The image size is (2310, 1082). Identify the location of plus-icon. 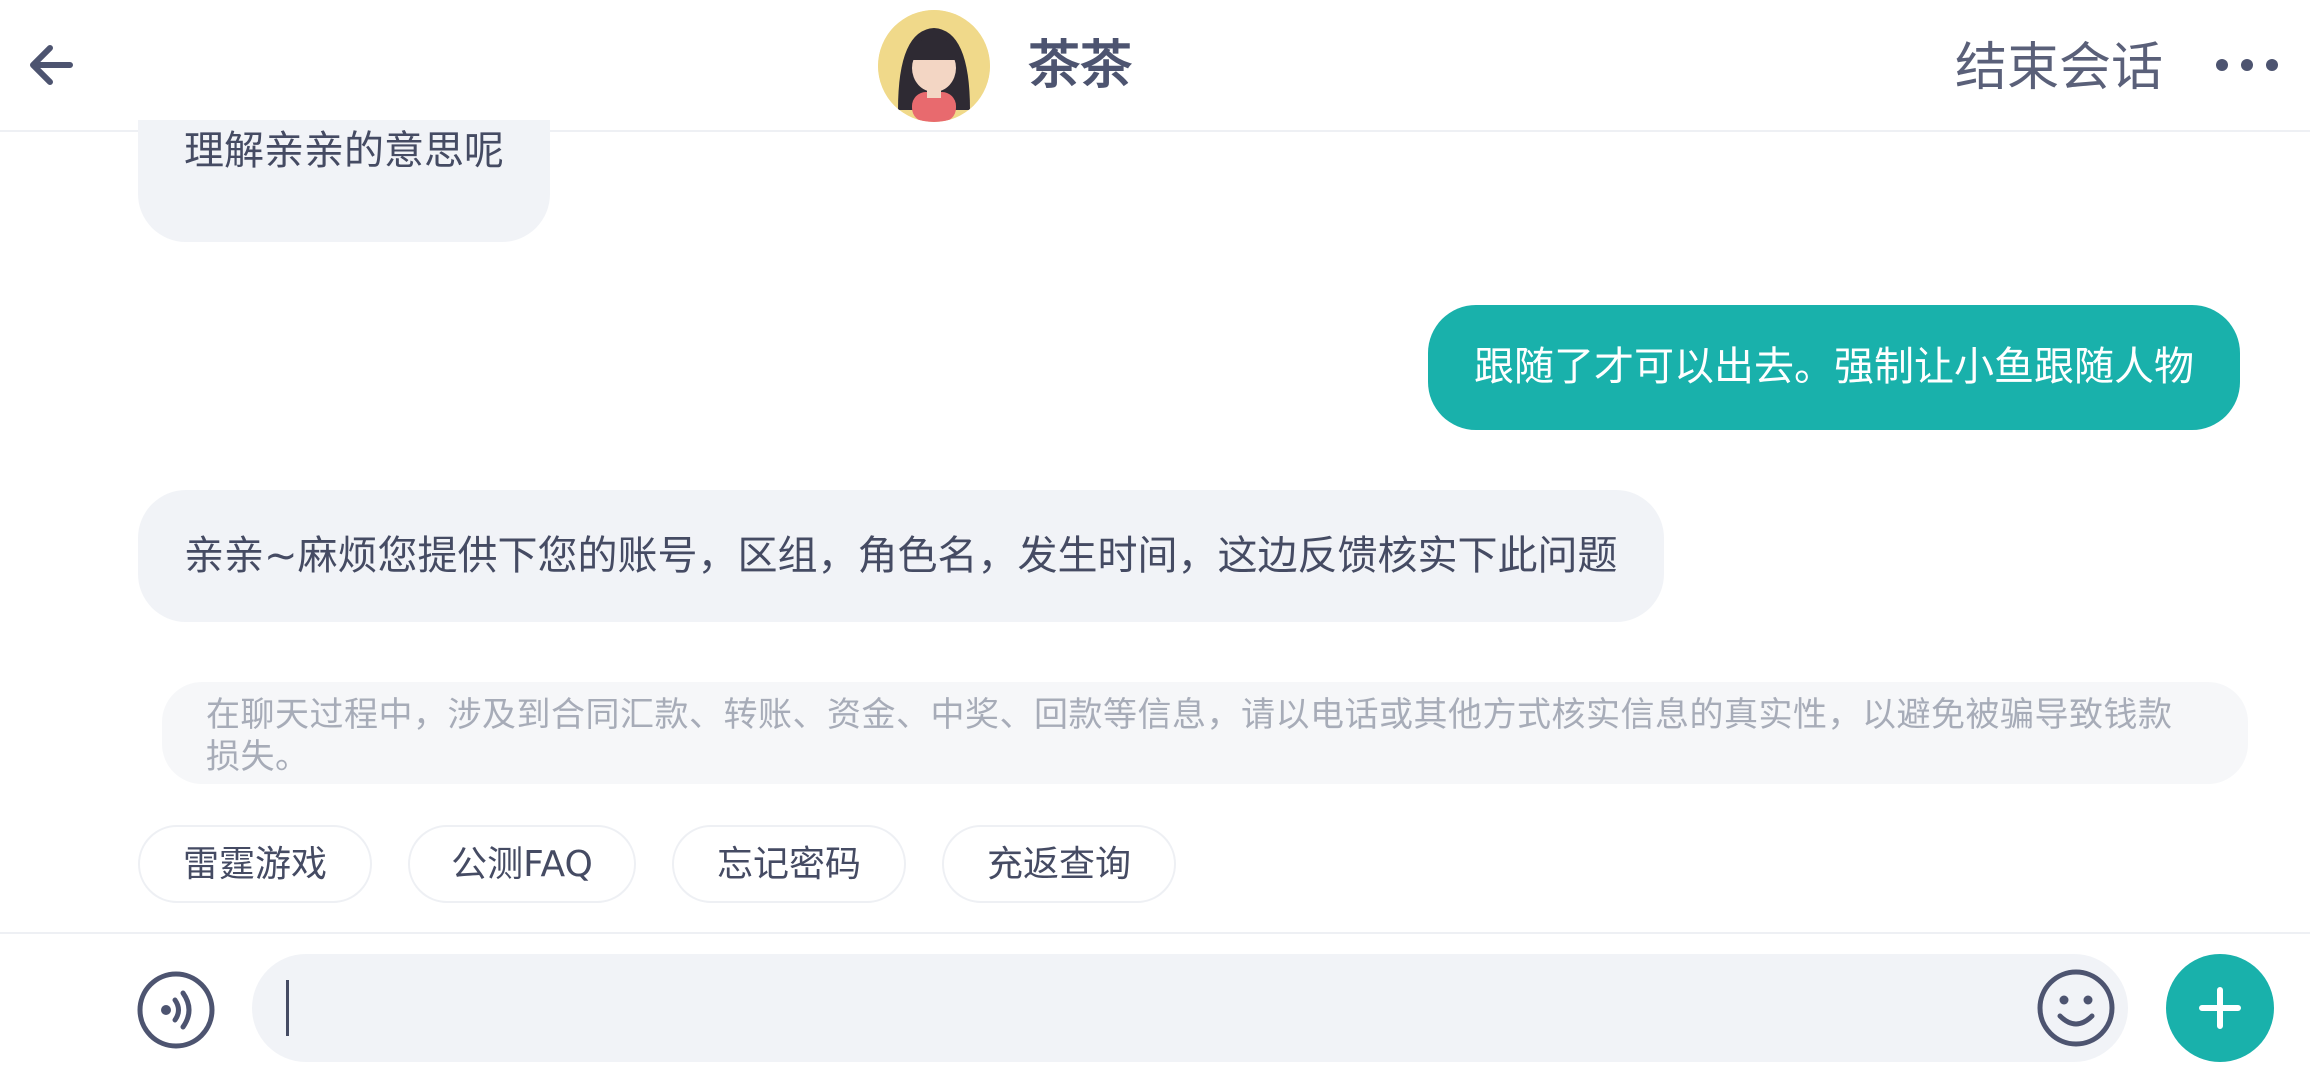
(2220, 1008).